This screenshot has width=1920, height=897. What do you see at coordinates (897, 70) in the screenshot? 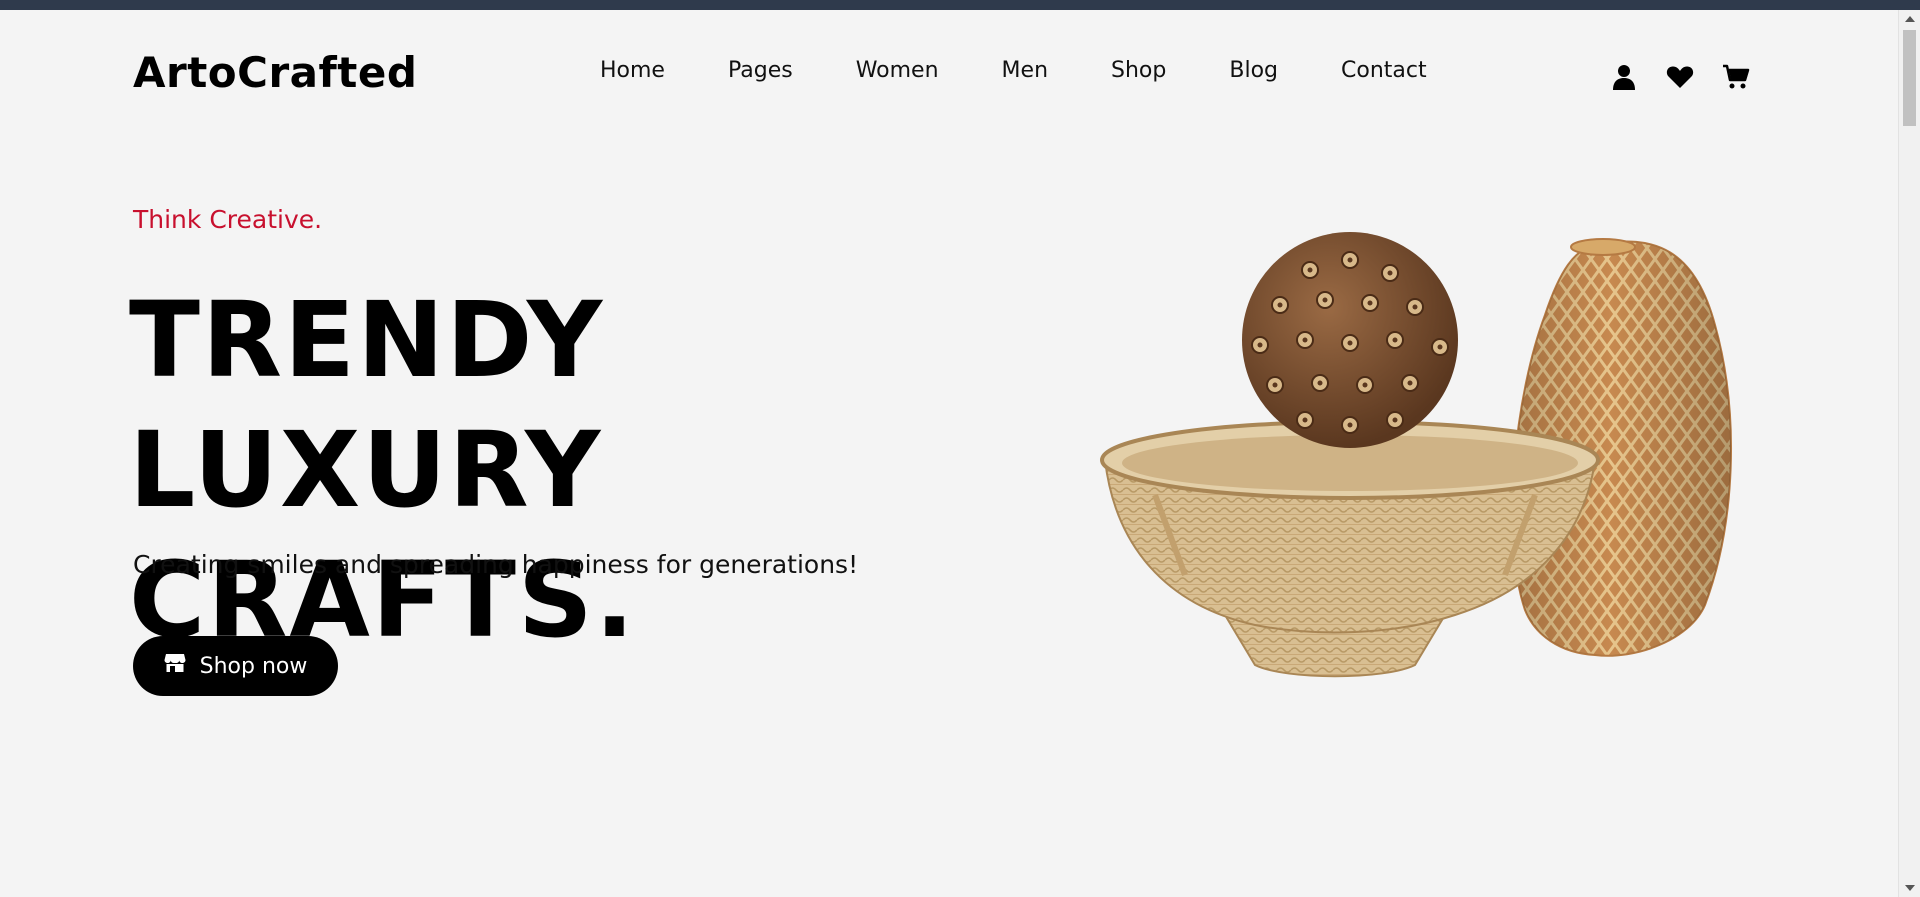
I see `nav-women: Women` at bounding box center [897, 70].